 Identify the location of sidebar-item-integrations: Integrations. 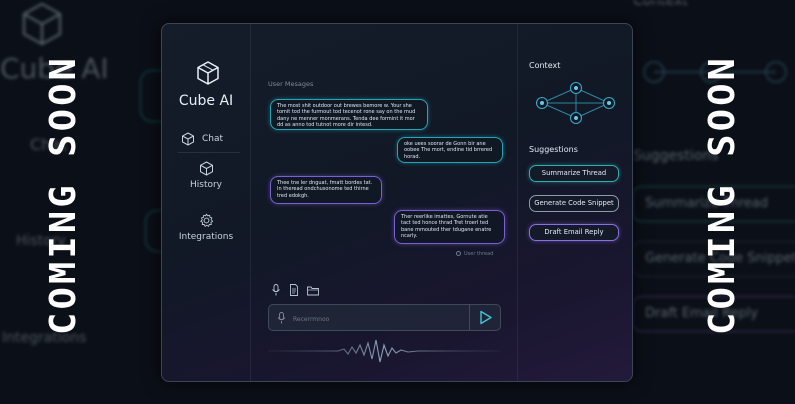
(206, 233).